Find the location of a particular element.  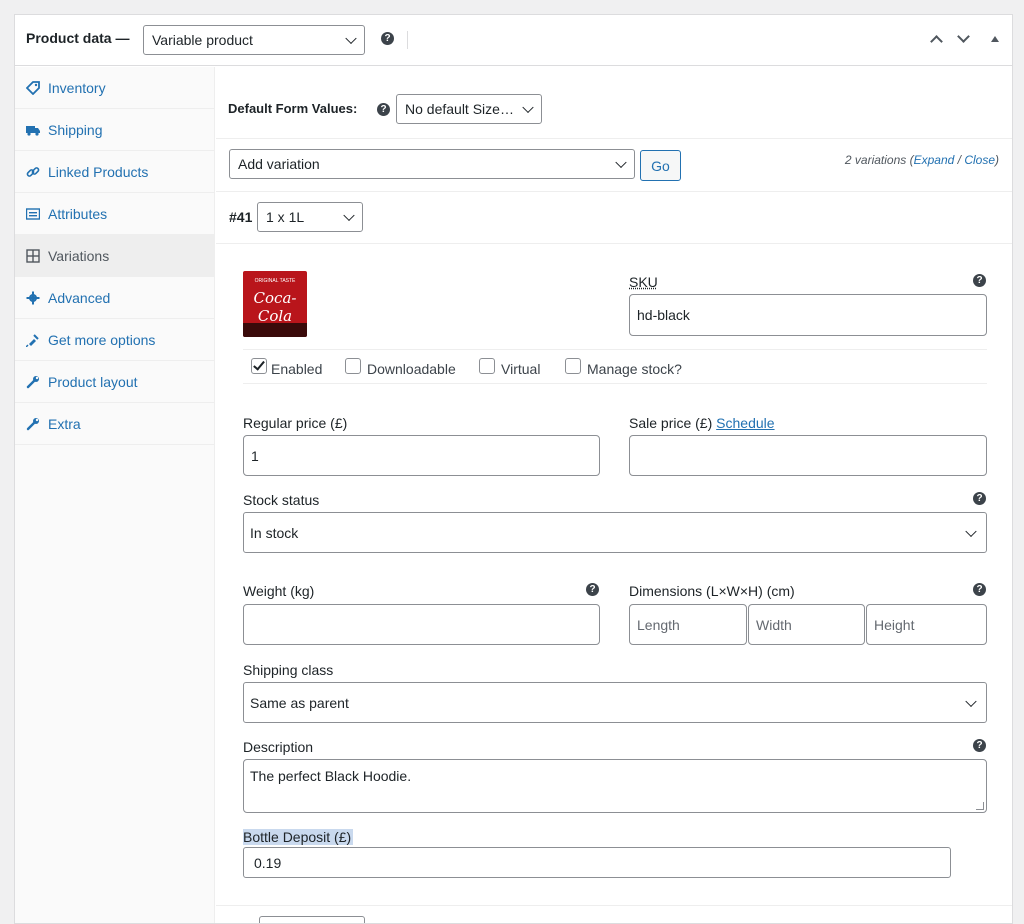

sidebar-item-extra: Extra is located at coordinates (115, 424).